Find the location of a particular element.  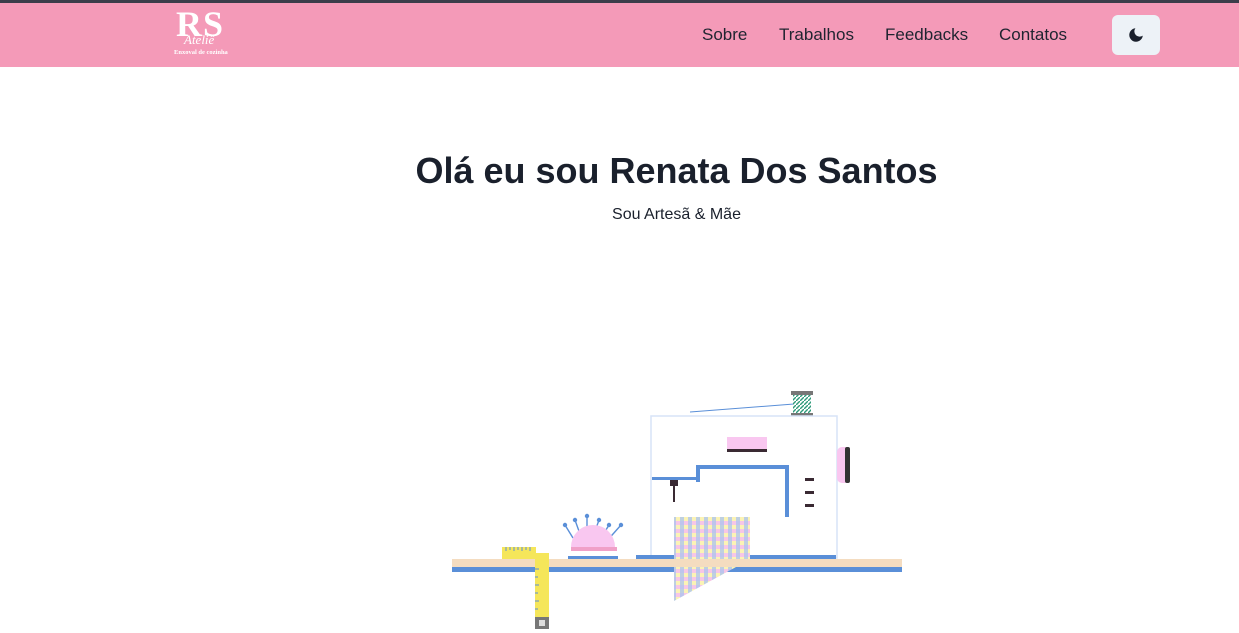

pin-cushion-icon is located at coordinates (593, 536).